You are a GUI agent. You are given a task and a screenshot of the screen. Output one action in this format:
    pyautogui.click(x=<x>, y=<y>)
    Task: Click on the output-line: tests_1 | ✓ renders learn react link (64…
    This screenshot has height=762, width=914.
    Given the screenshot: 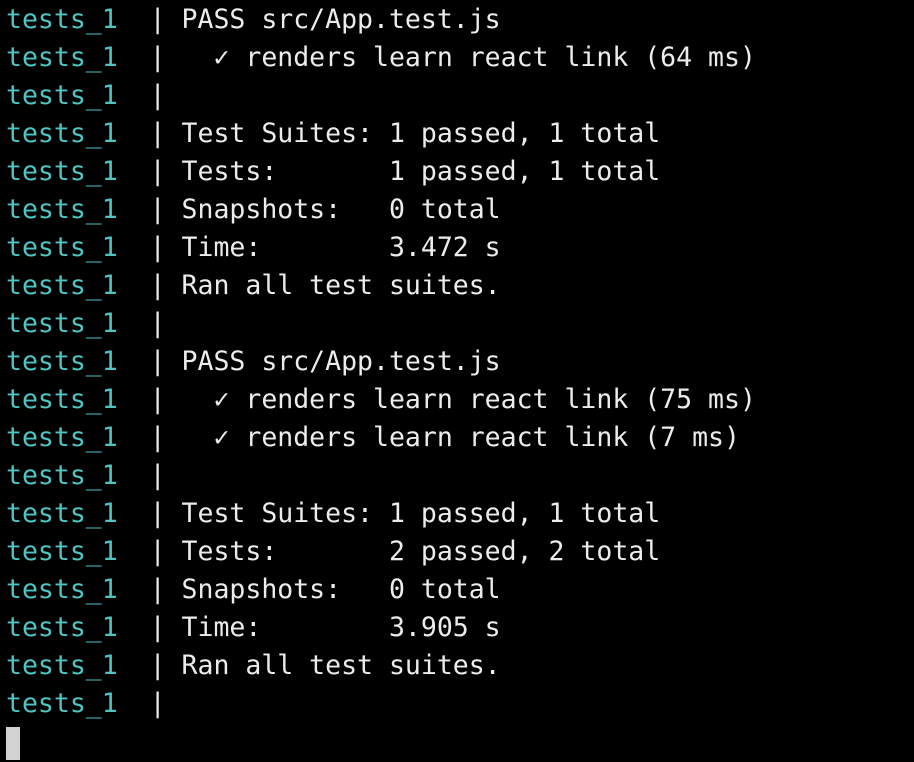 What is the action you would take?
    pyautogui.click(x=381, y=58)
    